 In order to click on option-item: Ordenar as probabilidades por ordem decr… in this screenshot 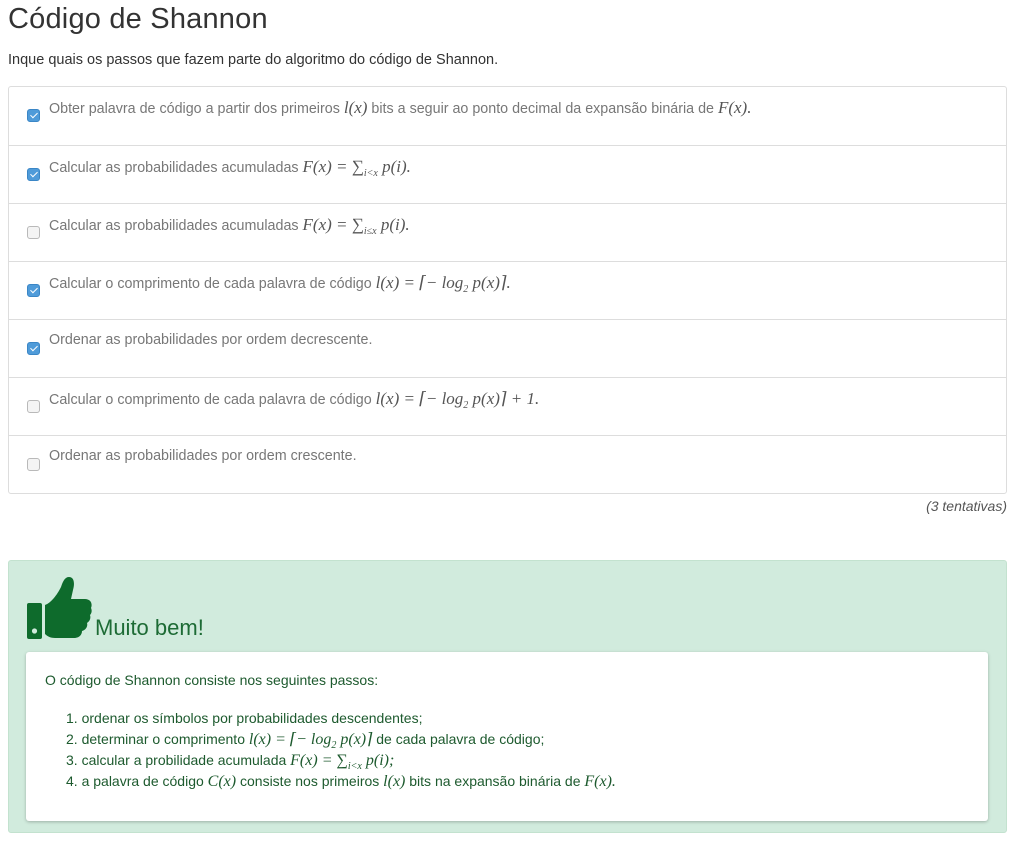, I will do `click(507, 348)`.